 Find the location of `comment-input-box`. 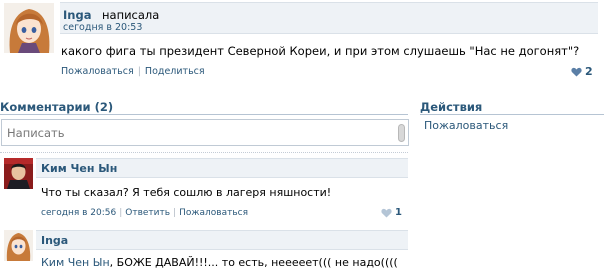

comment-input-box is located at coordinates (205, 132).